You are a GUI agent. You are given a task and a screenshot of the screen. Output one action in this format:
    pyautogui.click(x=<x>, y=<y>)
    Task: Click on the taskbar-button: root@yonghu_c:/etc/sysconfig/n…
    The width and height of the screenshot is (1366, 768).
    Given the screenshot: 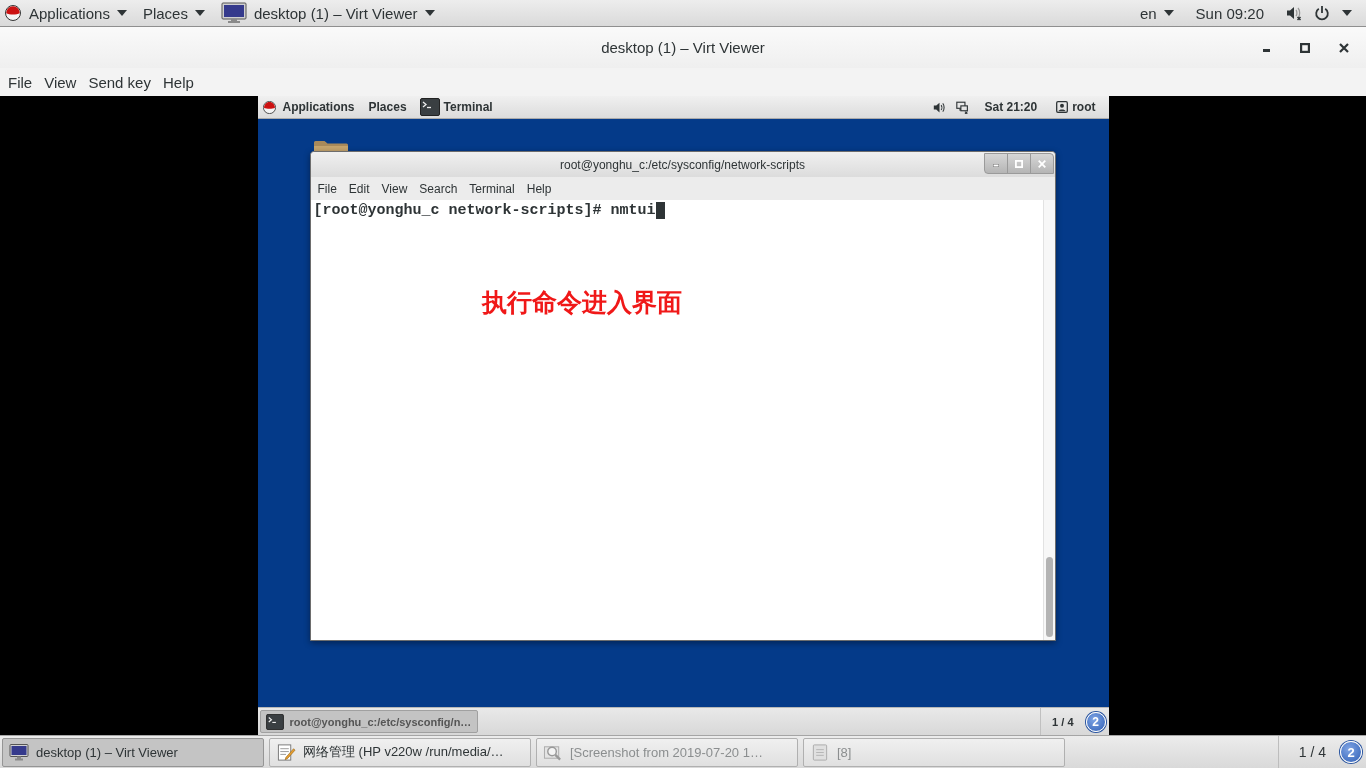 What is the action you would take?
    pyautogui.click(x=368, y=721)
    